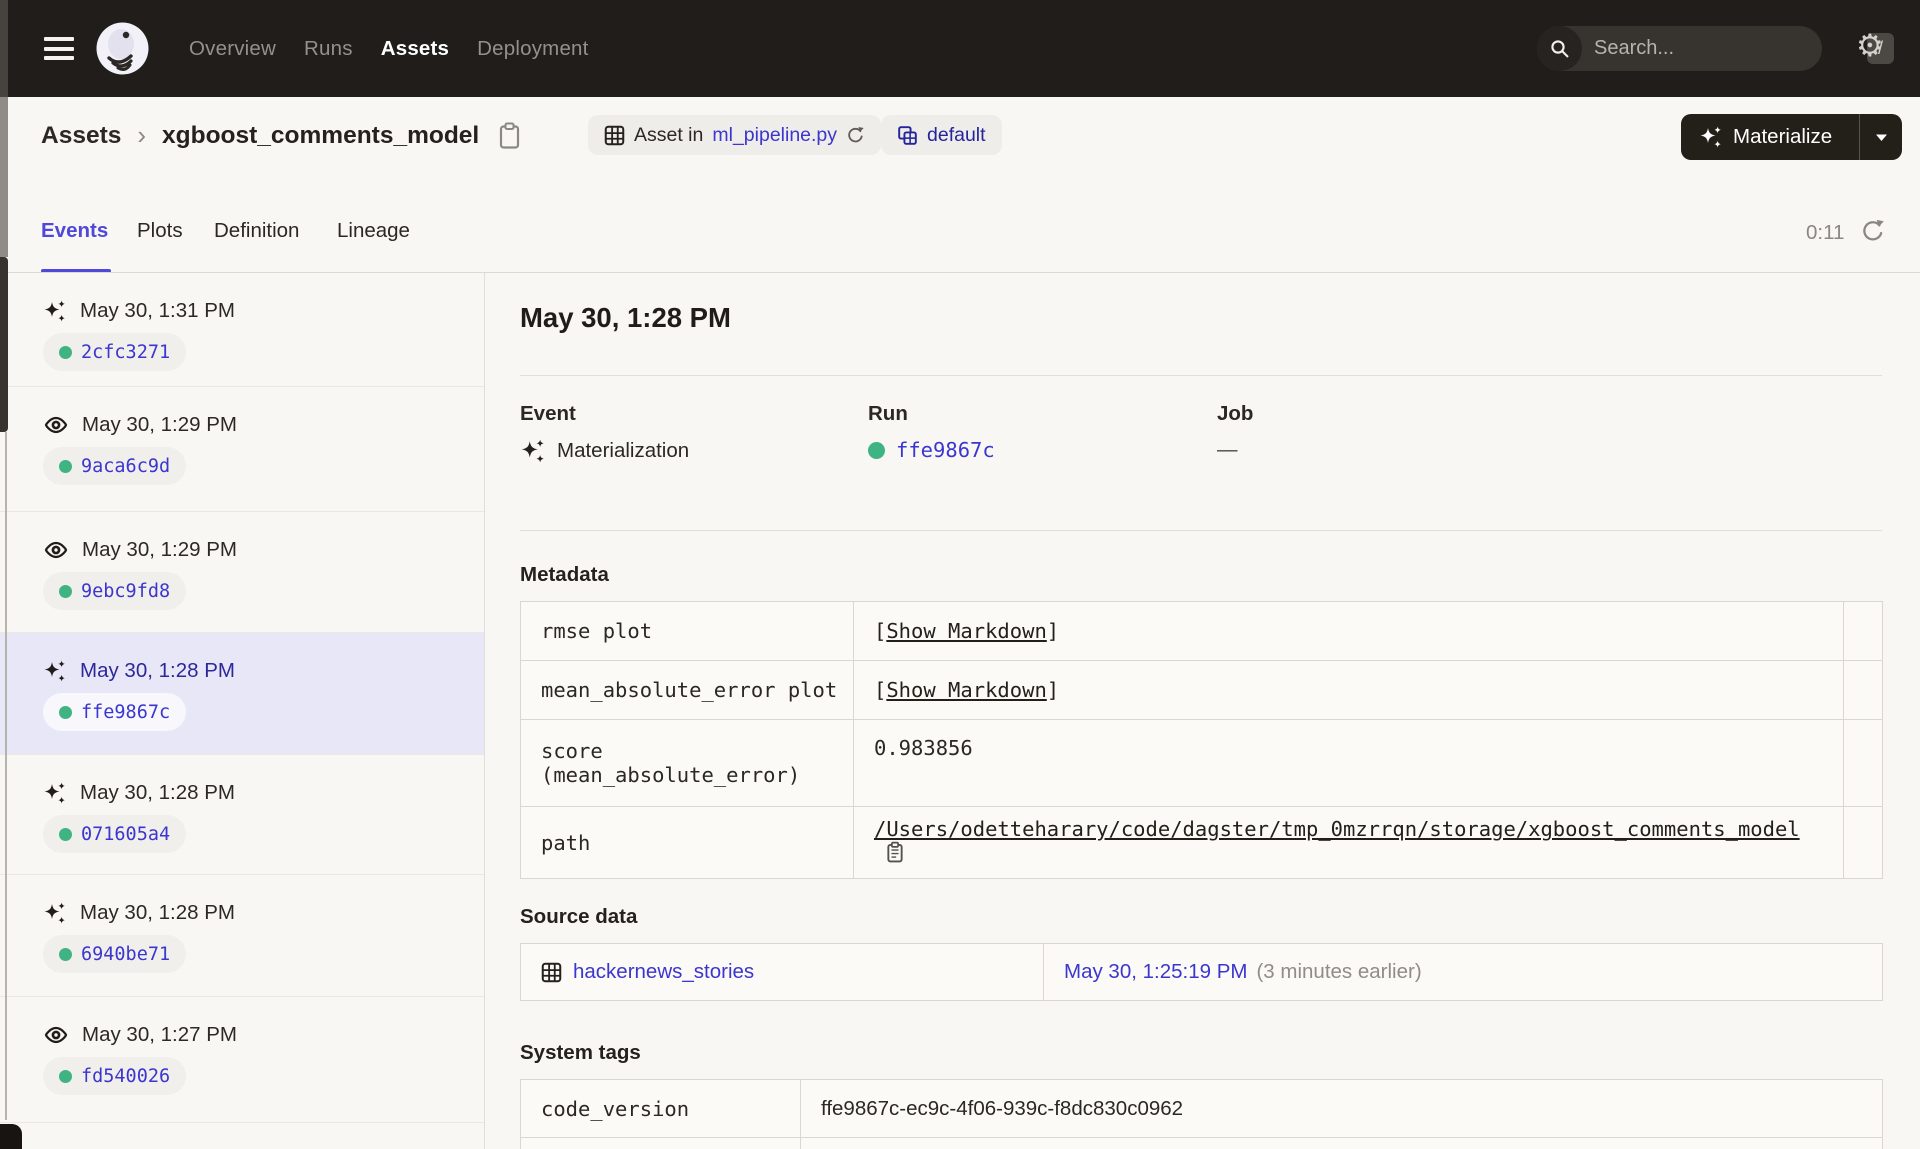 The width and height of the screenshot is (1920, 1149). What do you see at coordinates (74, 231) in the screenshot?
I see `tab-events: Events` at bounding box center [74, 231].